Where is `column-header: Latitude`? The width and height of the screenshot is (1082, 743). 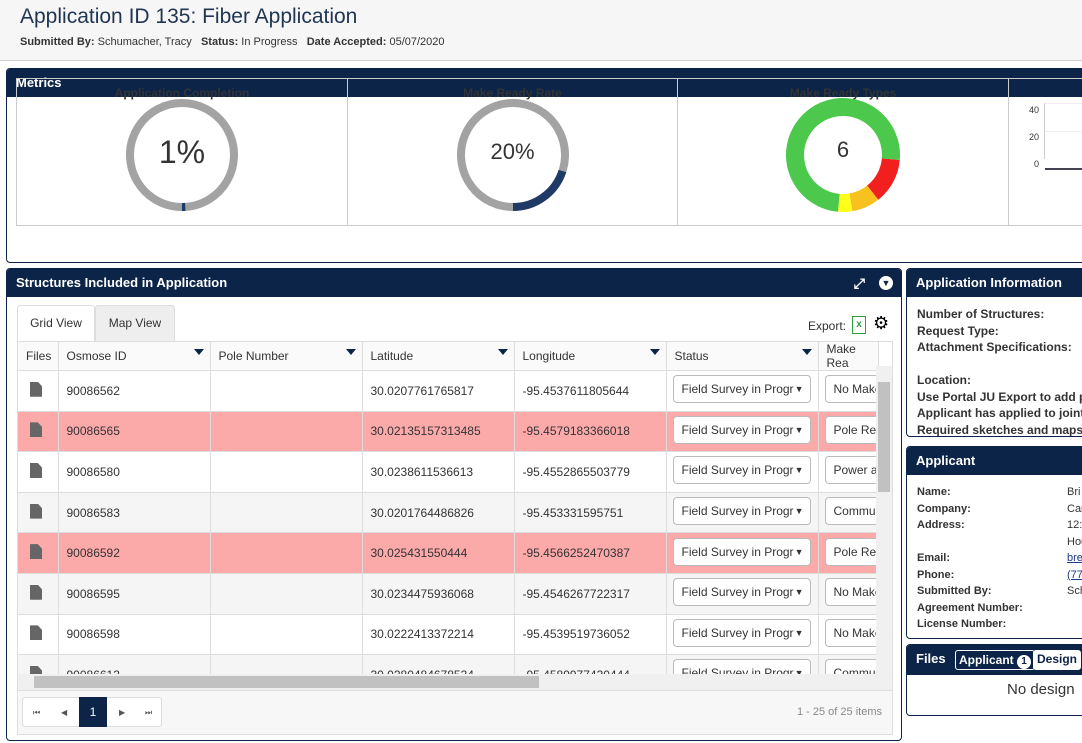
column-header: Latitude is located at coordinates (438, 356).